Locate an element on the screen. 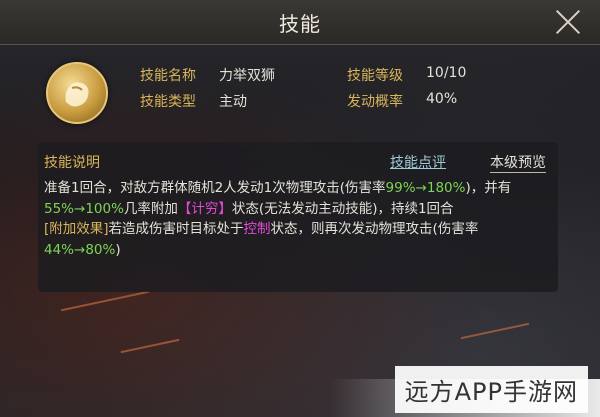  skill-review-link: 技能点评 is located at coordinates (418, 162).